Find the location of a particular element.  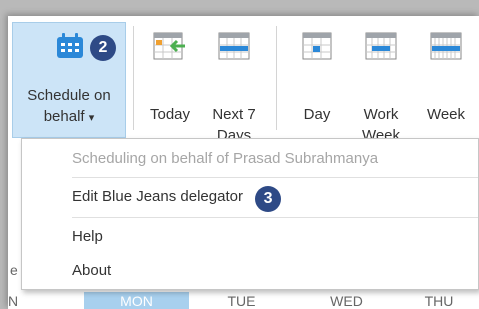

next-7-days-button: Next 7 Days is located at coordinates (234, 83).